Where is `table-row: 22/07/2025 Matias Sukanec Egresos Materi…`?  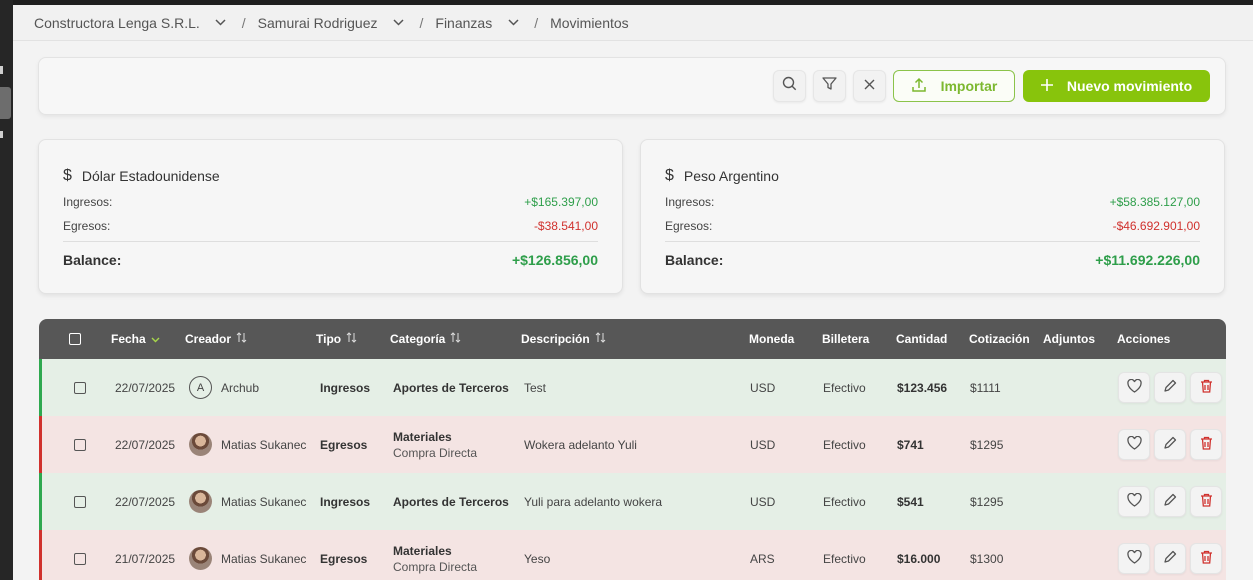 table-row: 22/07/2025 Matias Sukanec Egresos Materi… is located at coordinates (632, 444).